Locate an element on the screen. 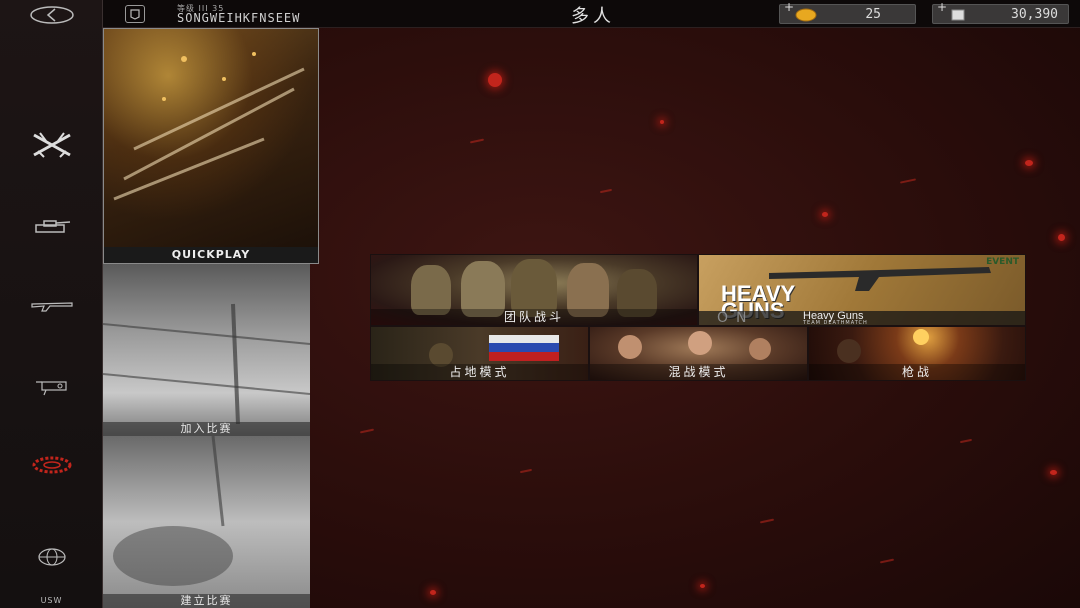 This screenshot has height=608, width=1080. gunfight-label: 枪战 is located at coordinates (917, 372).